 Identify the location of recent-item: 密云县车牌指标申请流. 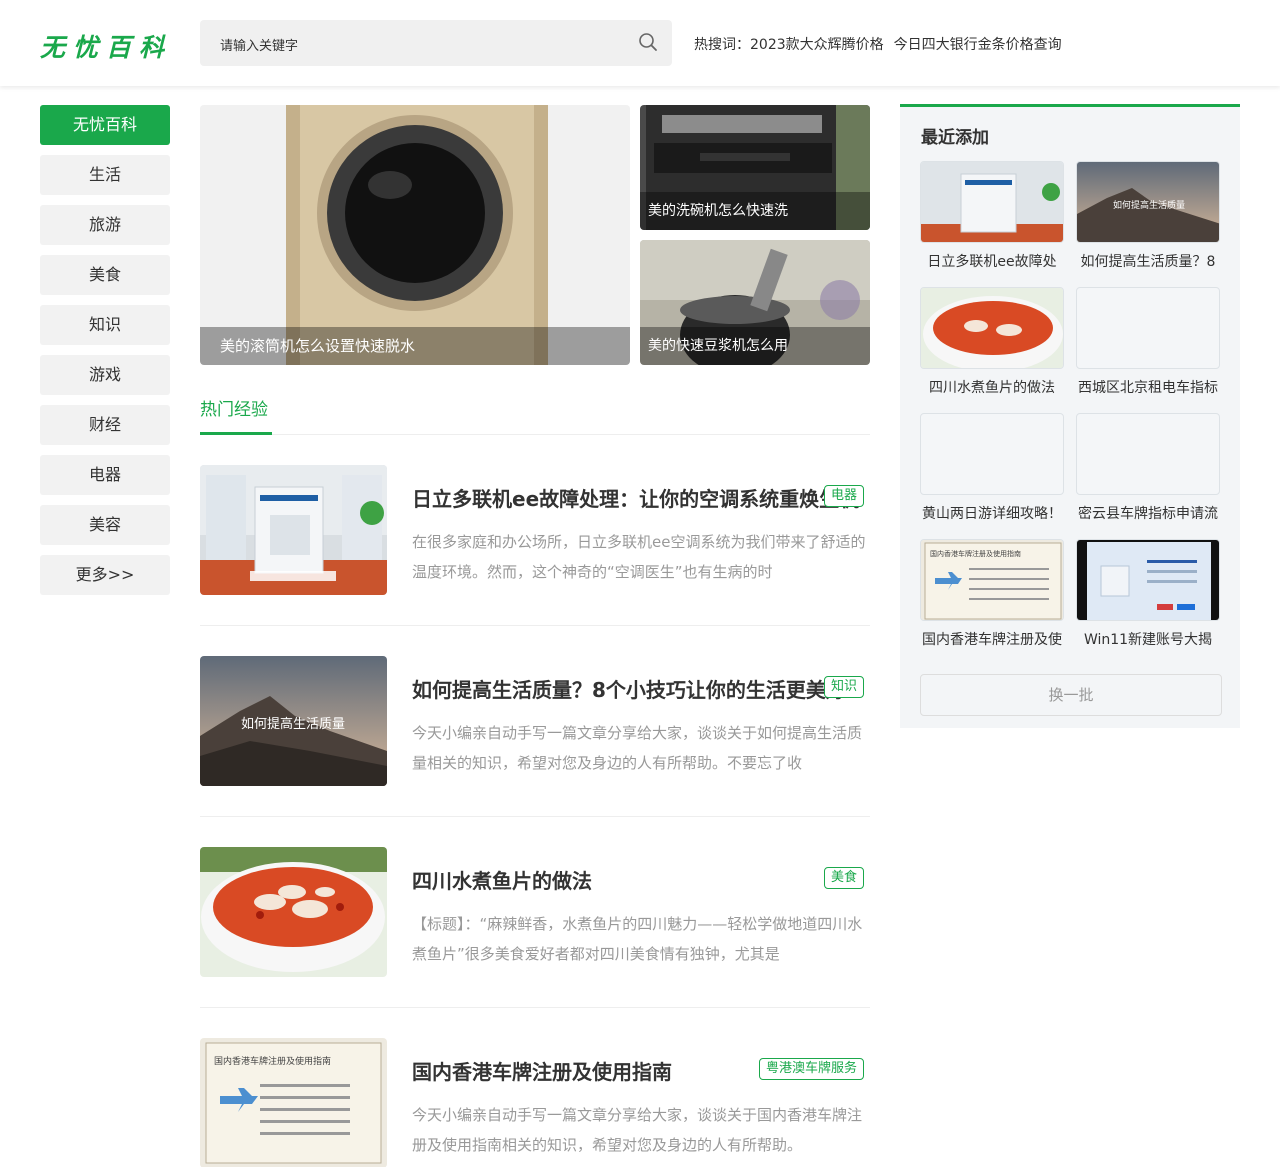
(1148, 468).